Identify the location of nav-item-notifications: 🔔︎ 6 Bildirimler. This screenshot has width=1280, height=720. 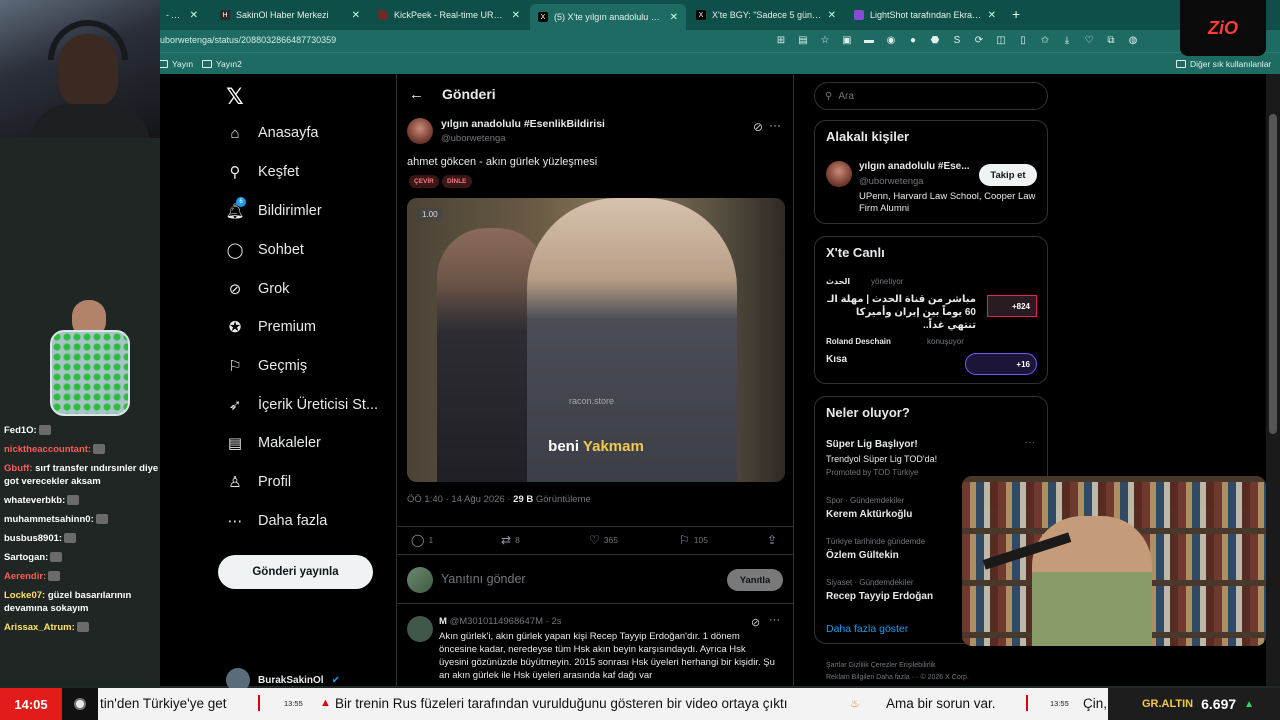
(273, 208).